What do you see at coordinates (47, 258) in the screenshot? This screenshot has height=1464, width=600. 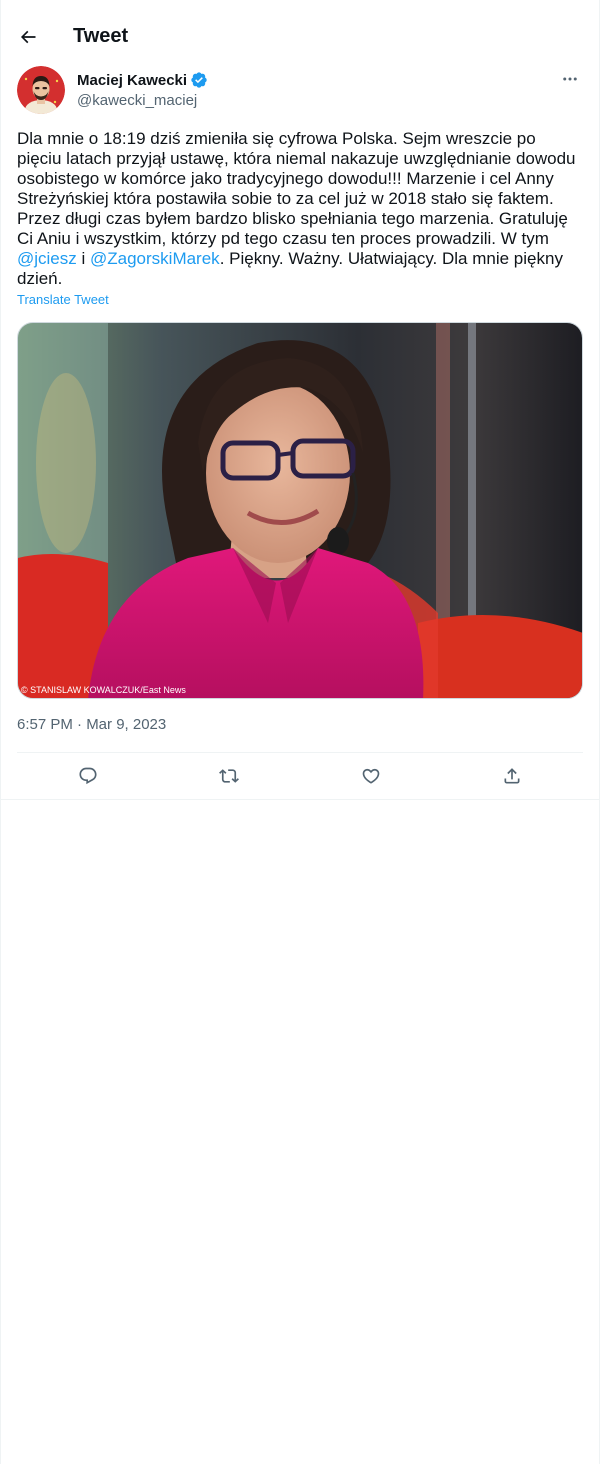 I see `mention-jciesz: @jciesz` at bounding box center [47, 258].